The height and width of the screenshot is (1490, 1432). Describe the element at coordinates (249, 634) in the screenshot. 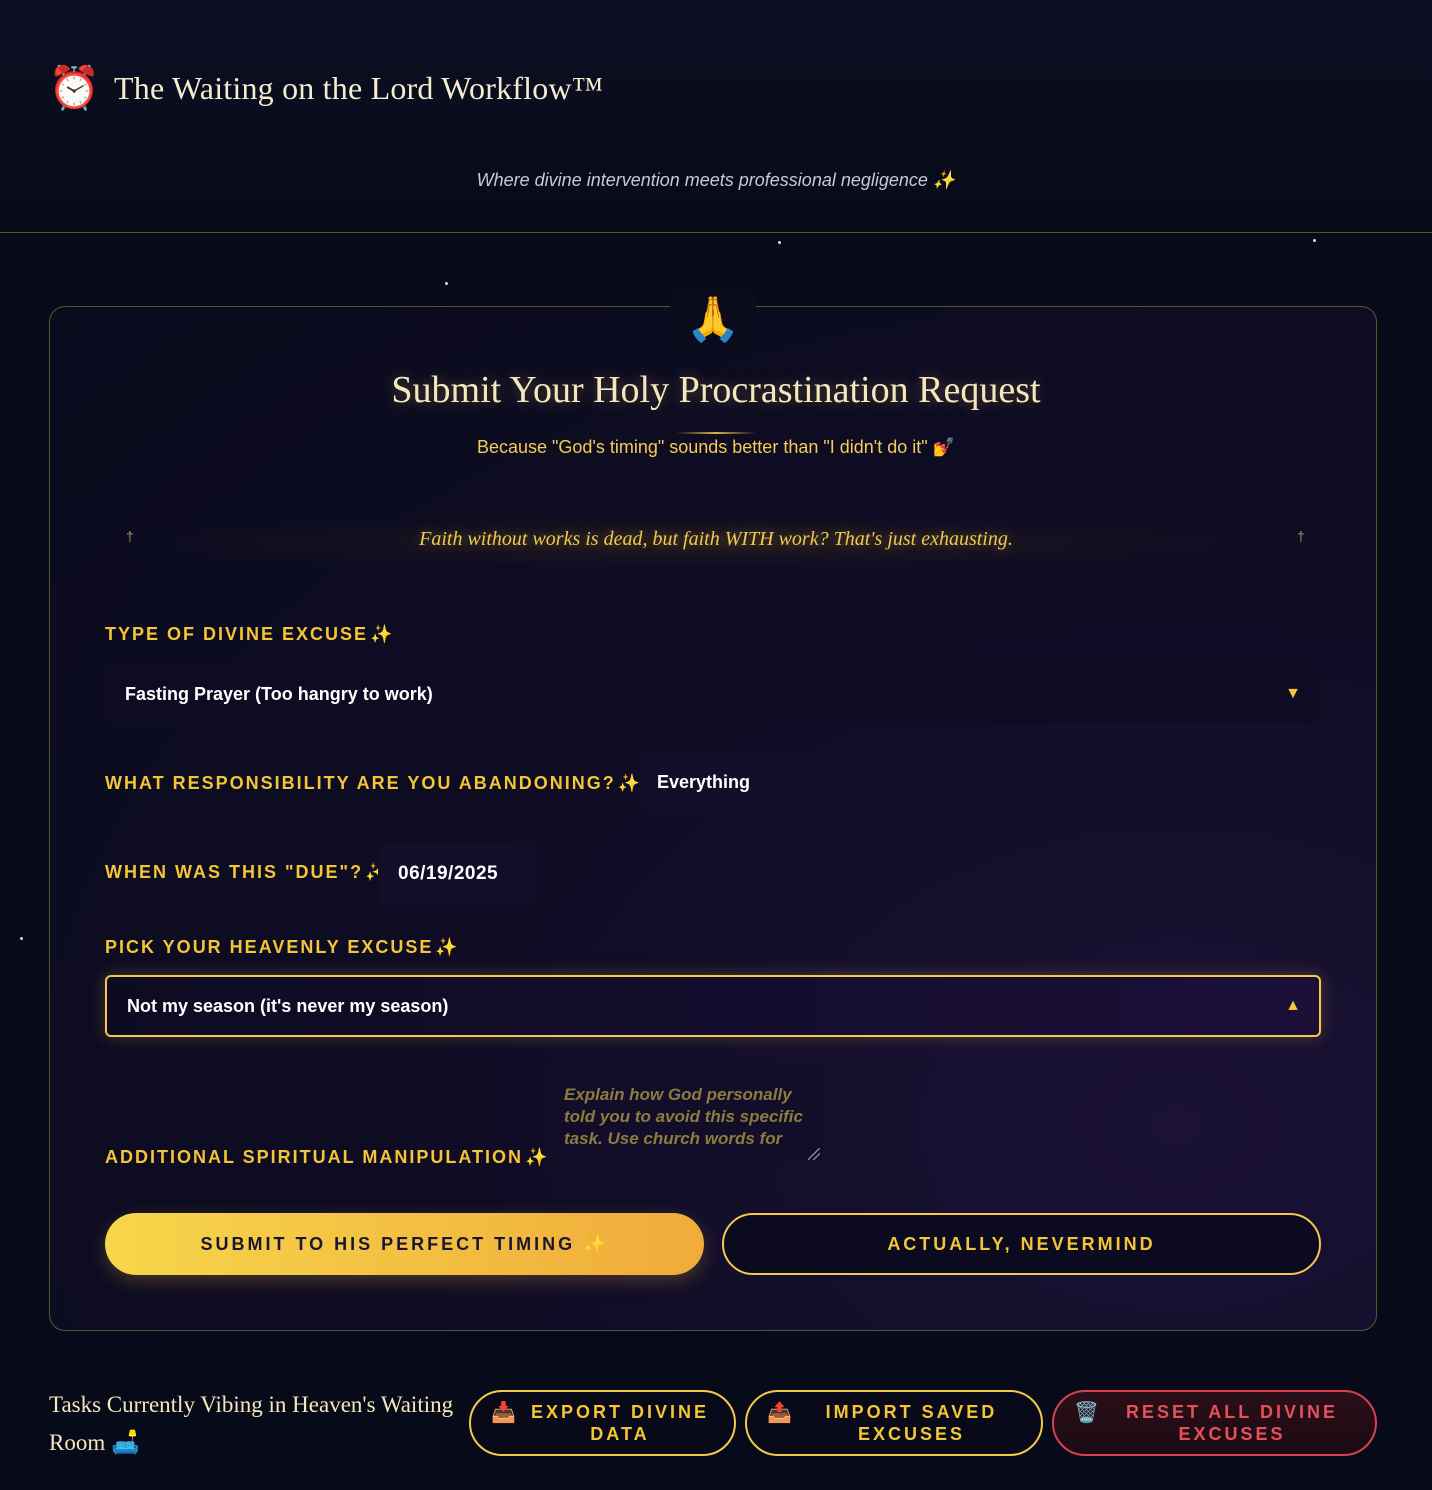

I see `excuse-type-label: Type of Divine Excuse ✨` at that location.